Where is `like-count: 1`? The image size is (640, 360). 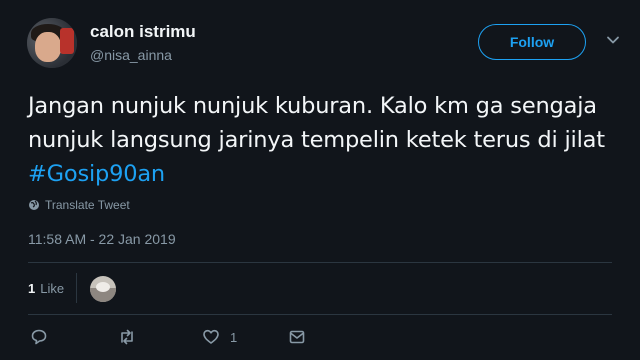 like-count: 1 is located at coordinates (234, 337).